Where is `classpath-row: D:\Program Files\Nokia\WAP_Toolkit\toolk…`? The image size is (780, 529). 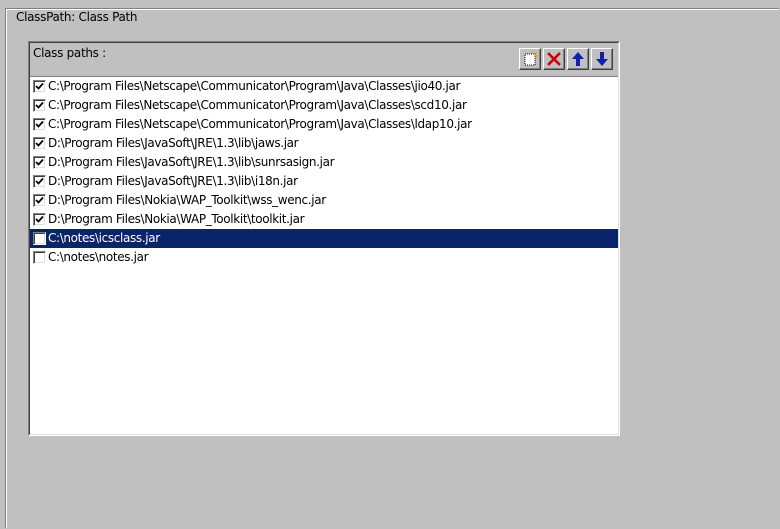 classpath-row: D:\Program Files\Nokia\WAP_Toolkit\toolk… is located at coordinates (324, 219).